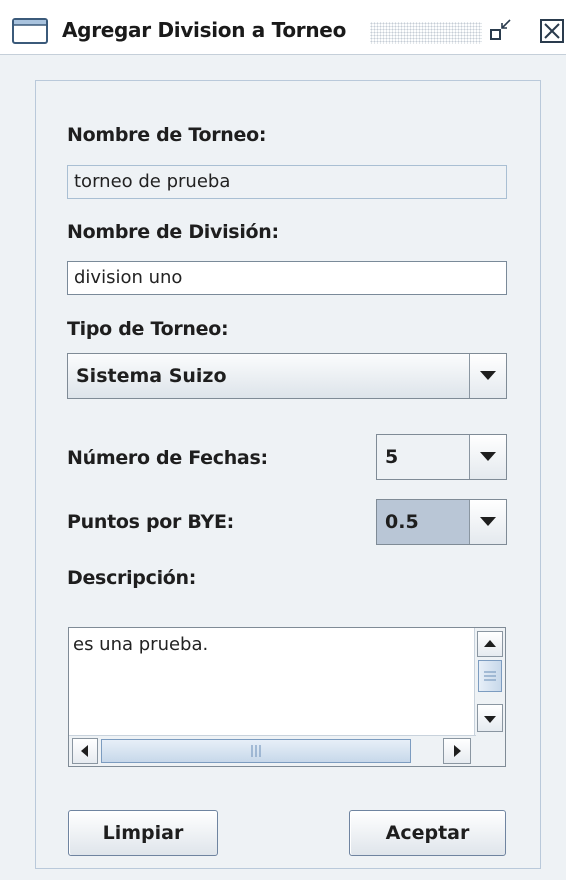 The width and height of the screenshot is (566, 880). What do you see at coordinates (501, 31) in the screenshot?
I see `restore-icon` at bounding box center [501, 31].